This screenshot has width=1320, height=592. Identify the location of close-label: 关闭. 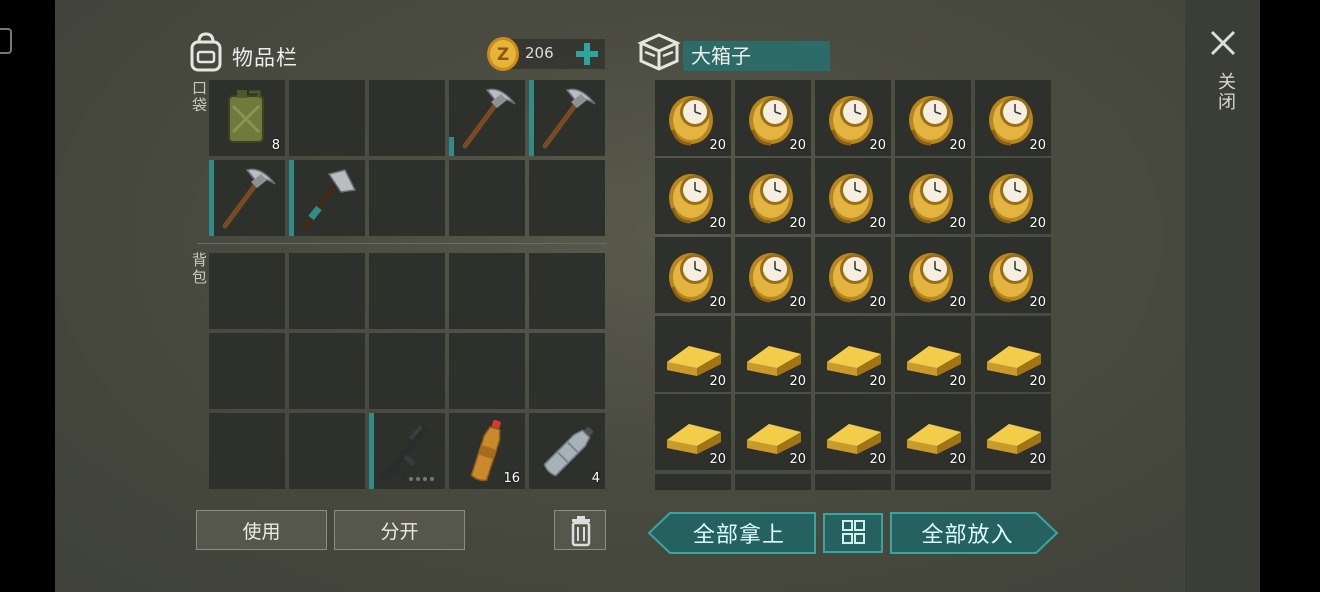
(1225, 92).